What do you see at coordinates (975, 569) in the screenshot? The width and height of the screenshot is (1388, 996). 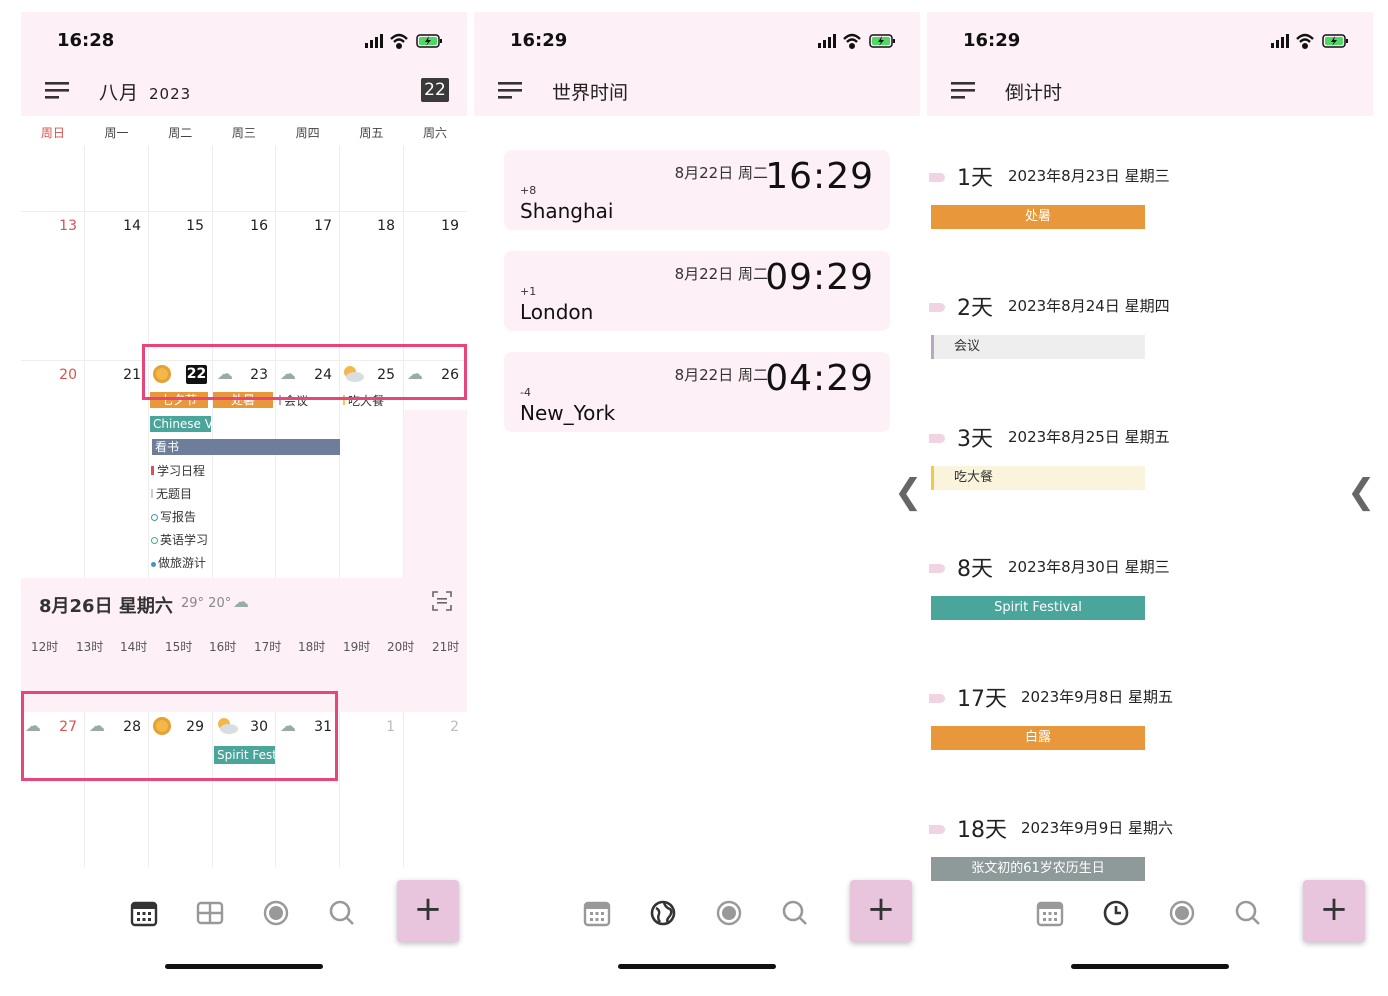 I see `countdown-days: 8天` at bounding box center [975, 569].